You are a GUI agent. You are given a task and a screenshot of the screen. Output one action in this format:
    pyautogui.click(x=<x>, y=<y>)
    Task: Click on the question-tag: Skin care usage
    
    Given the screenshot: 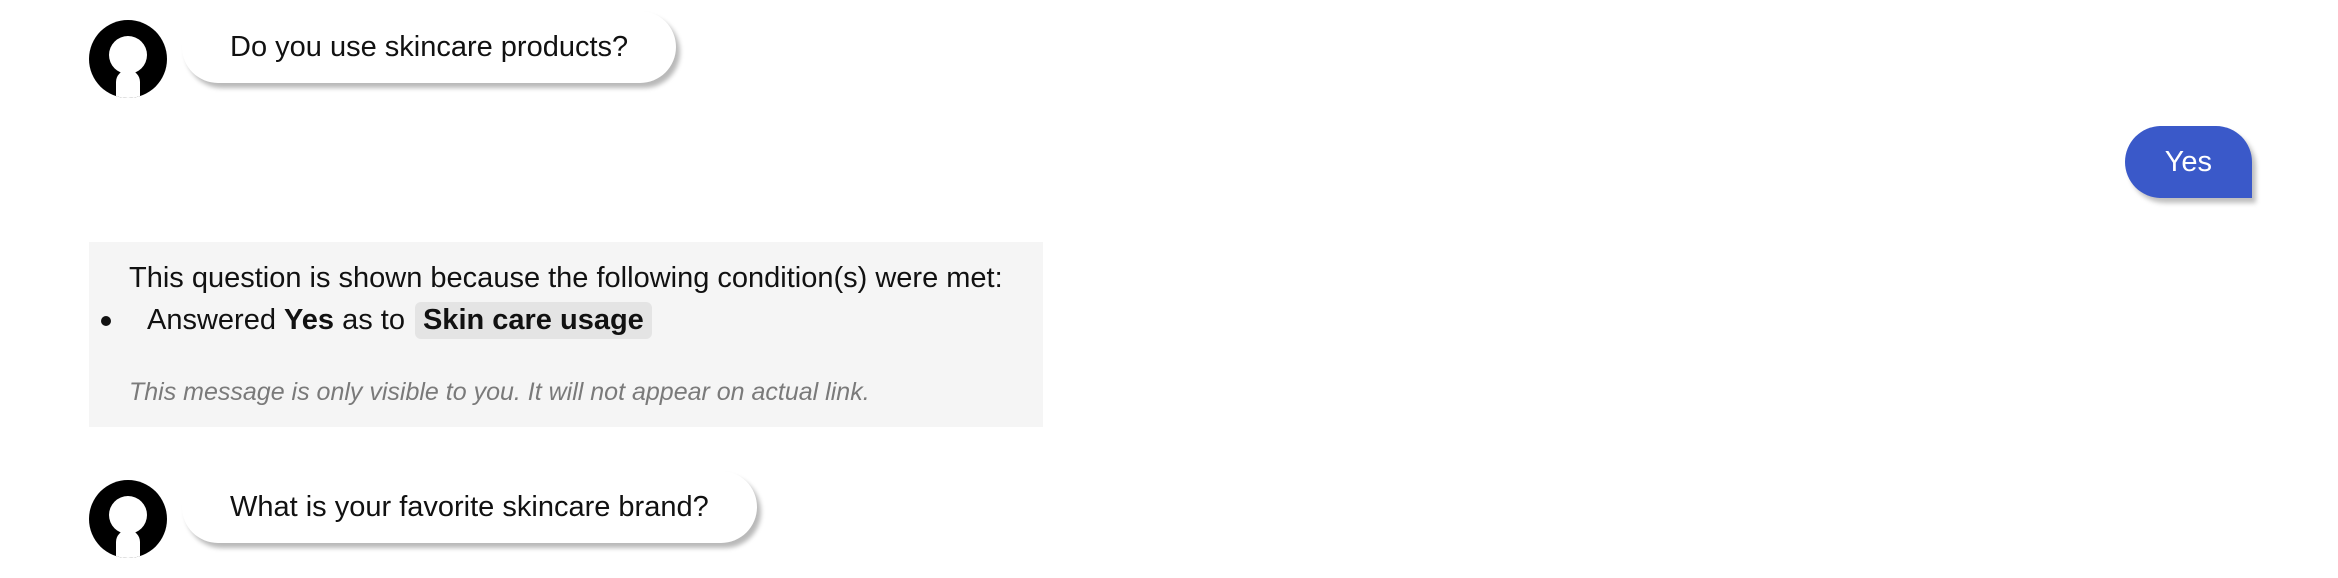 What is the action you would take?
    pyautogui.click(x=533, y=320)
    